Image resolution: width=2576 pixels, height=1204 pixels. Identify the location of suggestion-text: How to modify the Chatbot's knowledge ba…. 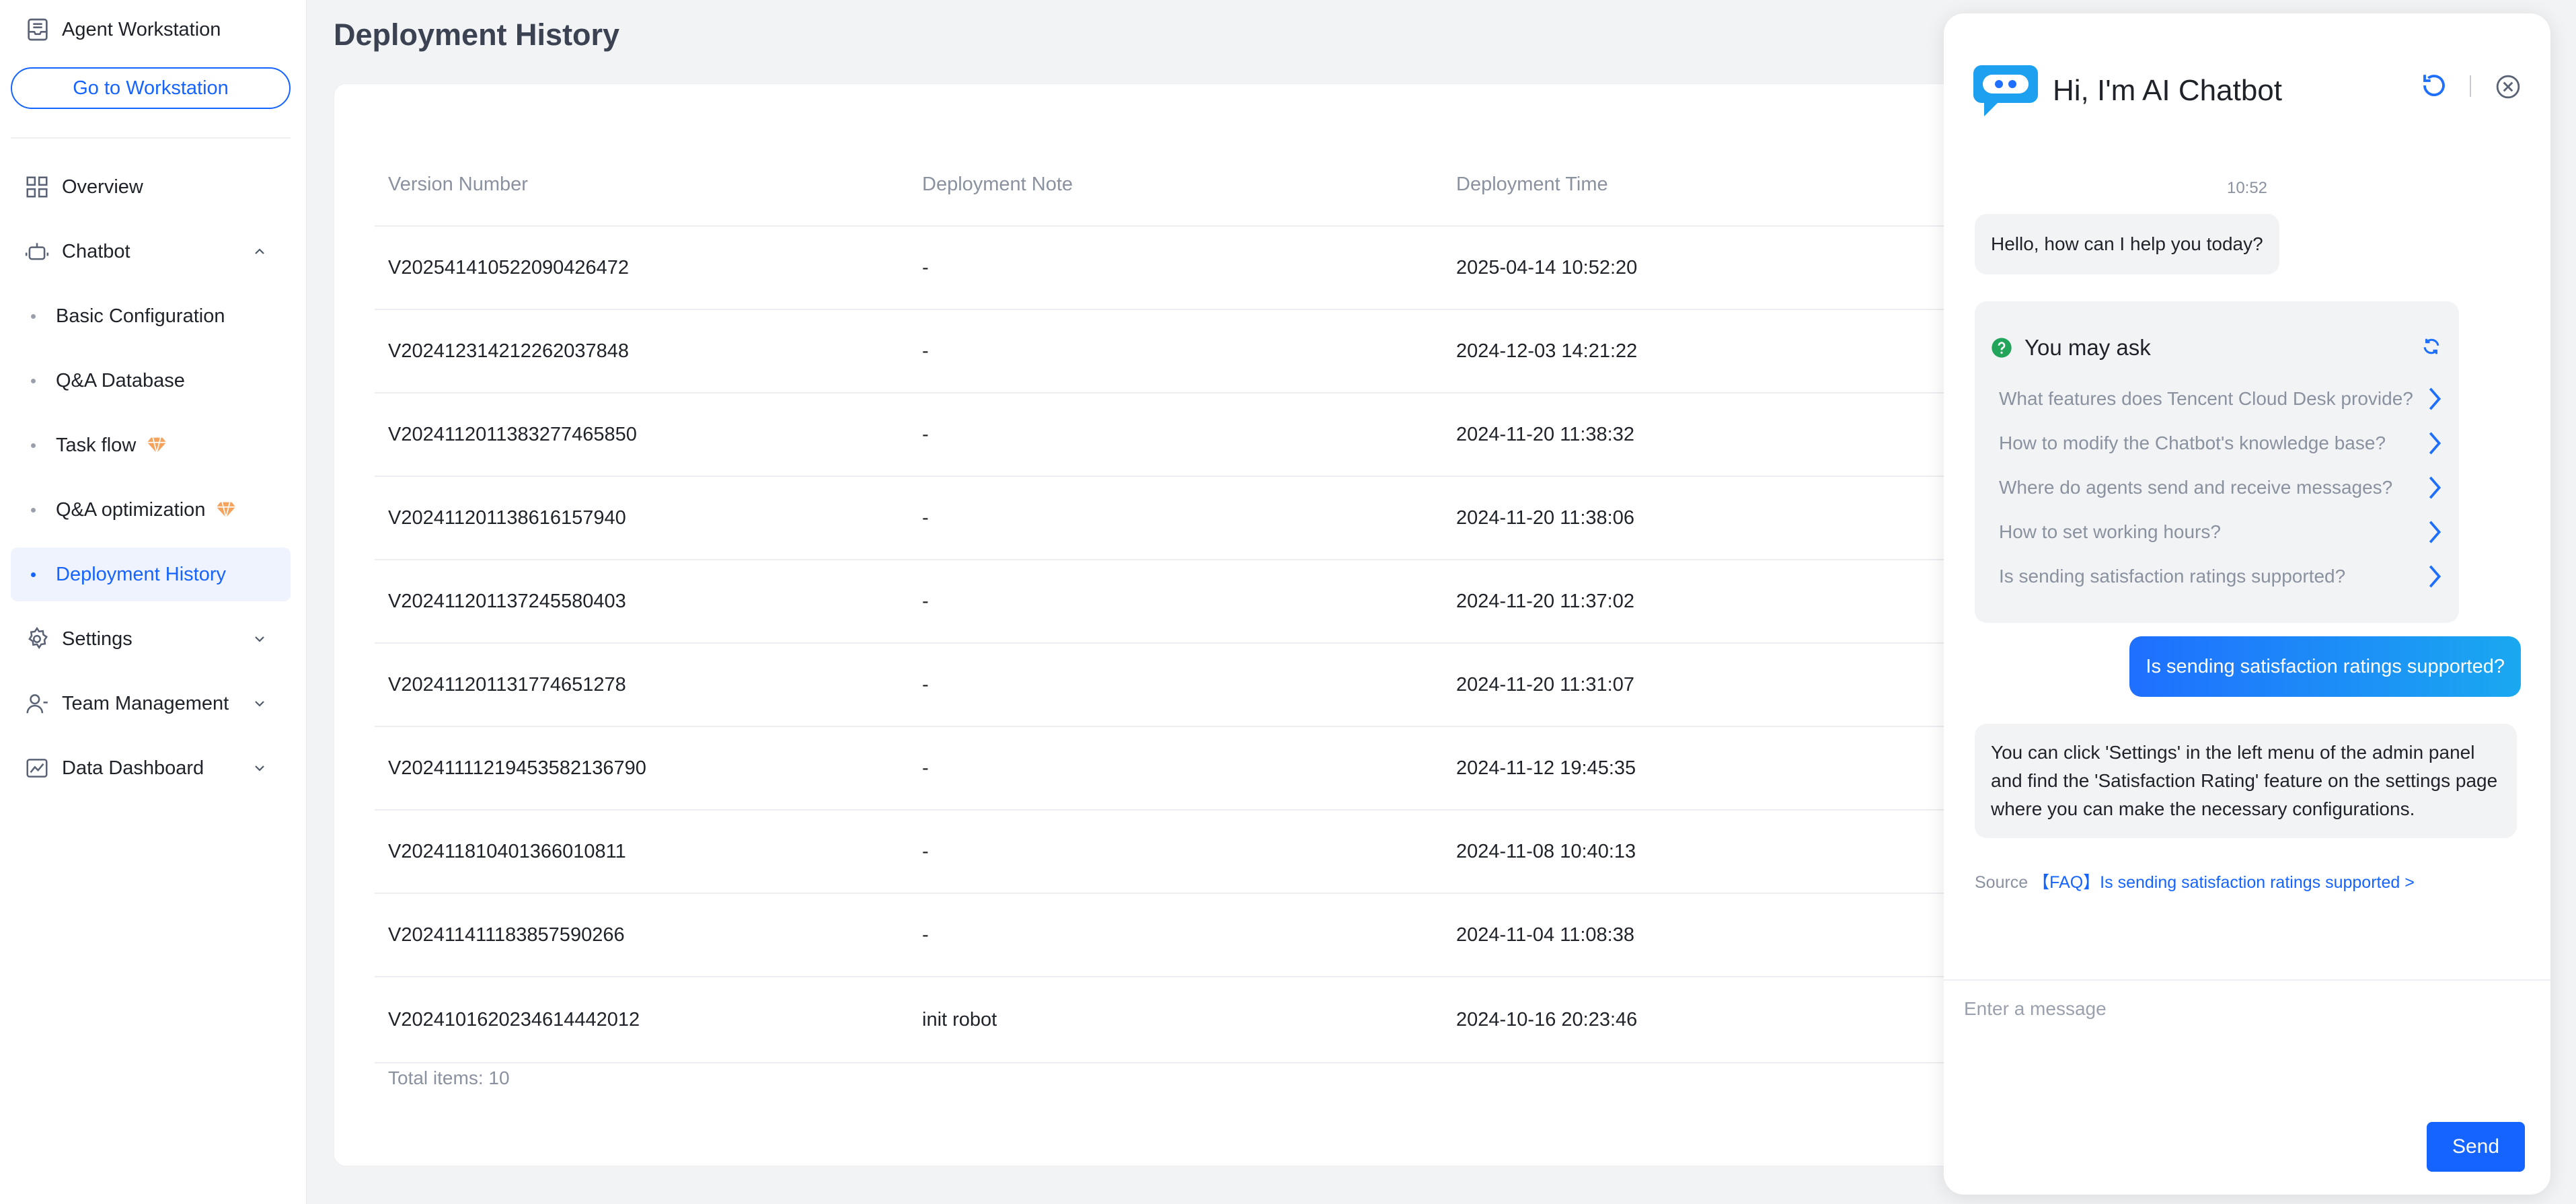
(2192, 442).